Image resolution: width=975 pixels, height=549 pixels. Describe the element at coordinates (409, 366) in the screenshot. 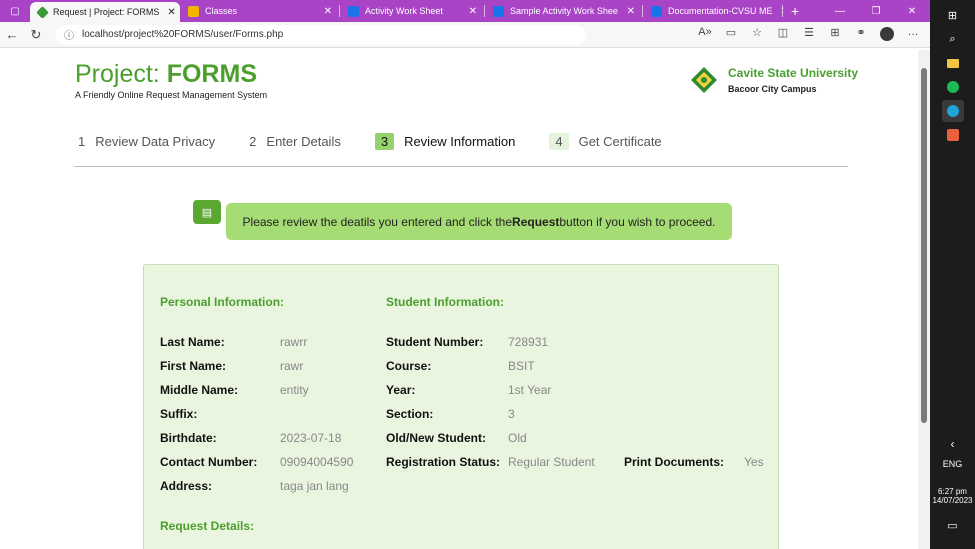

I see `course-label: Course:` at that location.